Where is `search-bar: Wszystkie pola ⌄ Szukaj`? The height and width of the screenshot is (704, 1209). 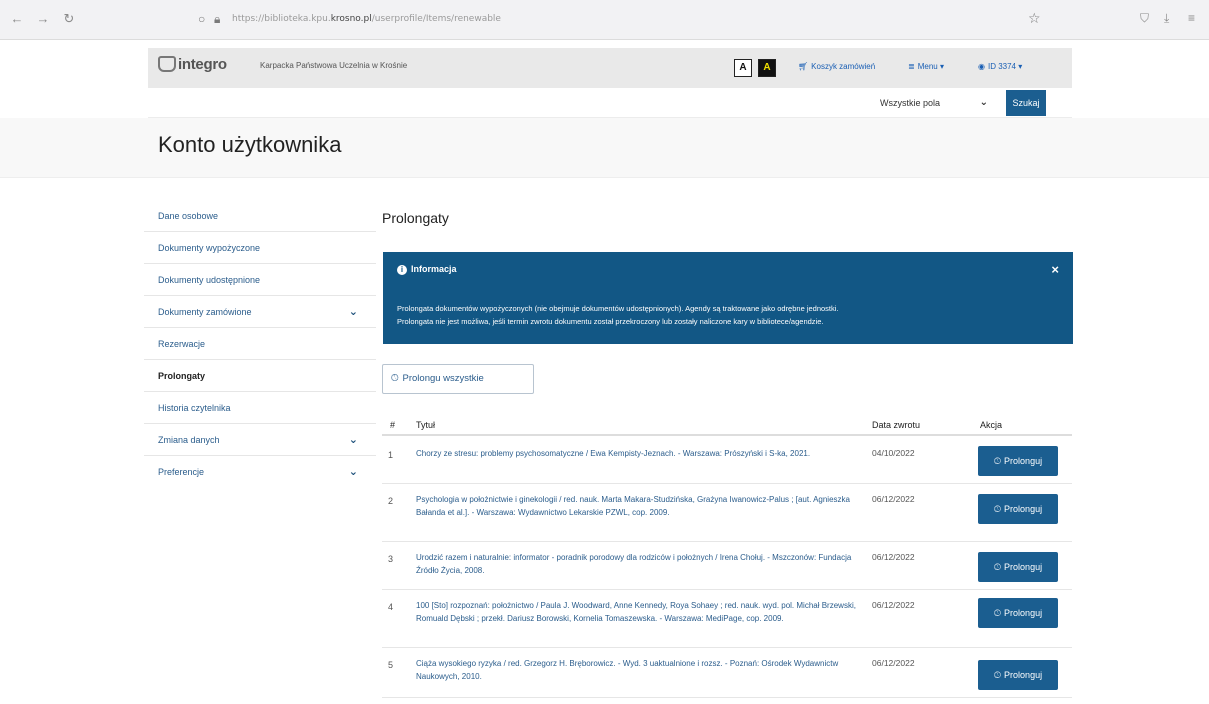
search-bar: Wszystkie pola ⌄ Szukaj is located at coordinates (610, 103).